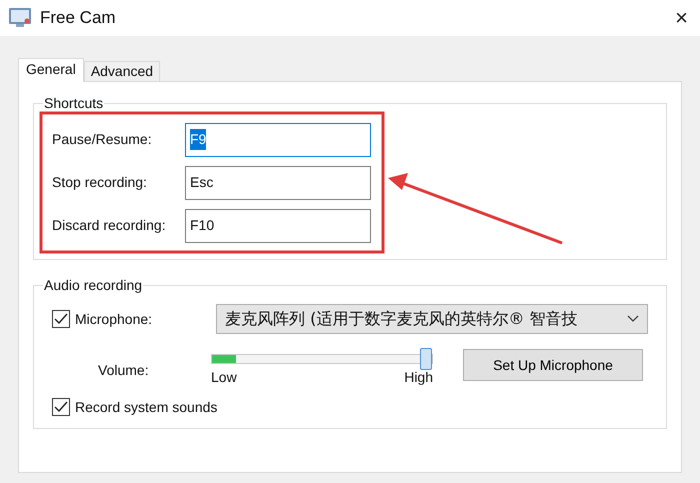 The width and height of the screenshot is (700, 483). Describe the element at coordinates (553, 365) in the screenshot. I see `setup-button: Set Up Microphone` at that location.